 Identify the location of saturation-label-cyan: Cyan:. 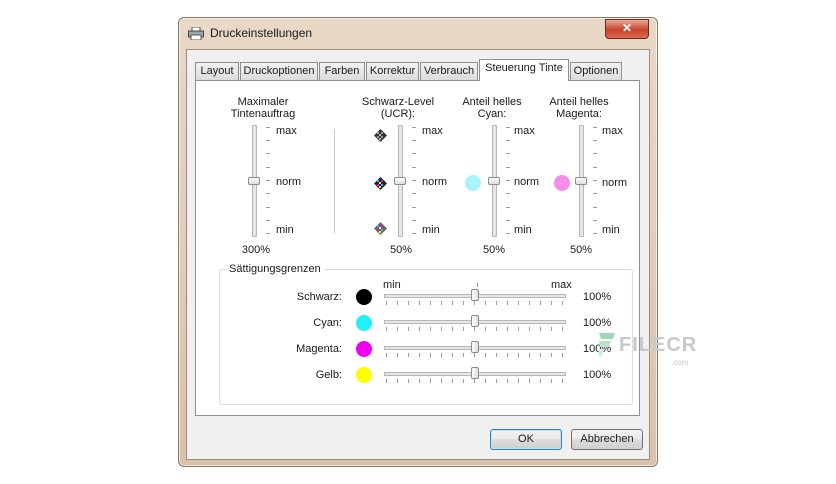
(327, 323).